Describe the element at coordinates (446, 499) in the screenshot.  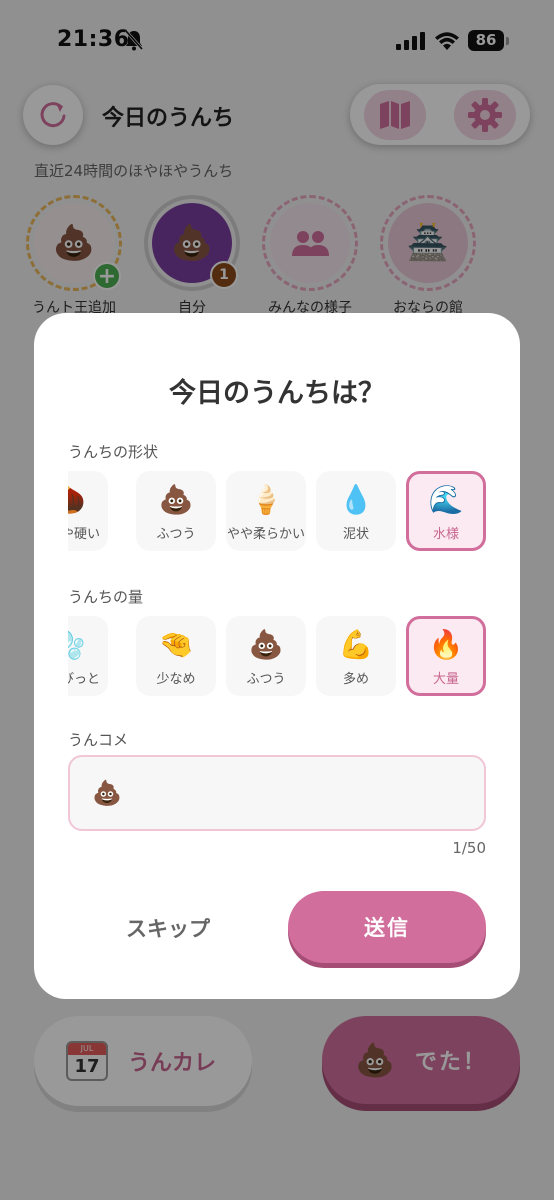
I see `wave-icon: 🌊` at that location.